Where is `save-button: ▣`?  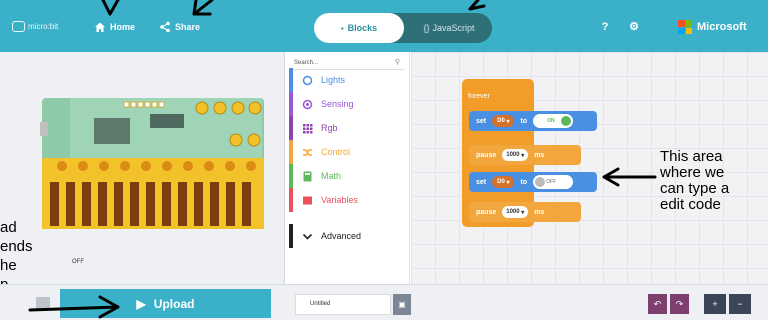 save-button: ▣ is located at coordinates (402, 304).